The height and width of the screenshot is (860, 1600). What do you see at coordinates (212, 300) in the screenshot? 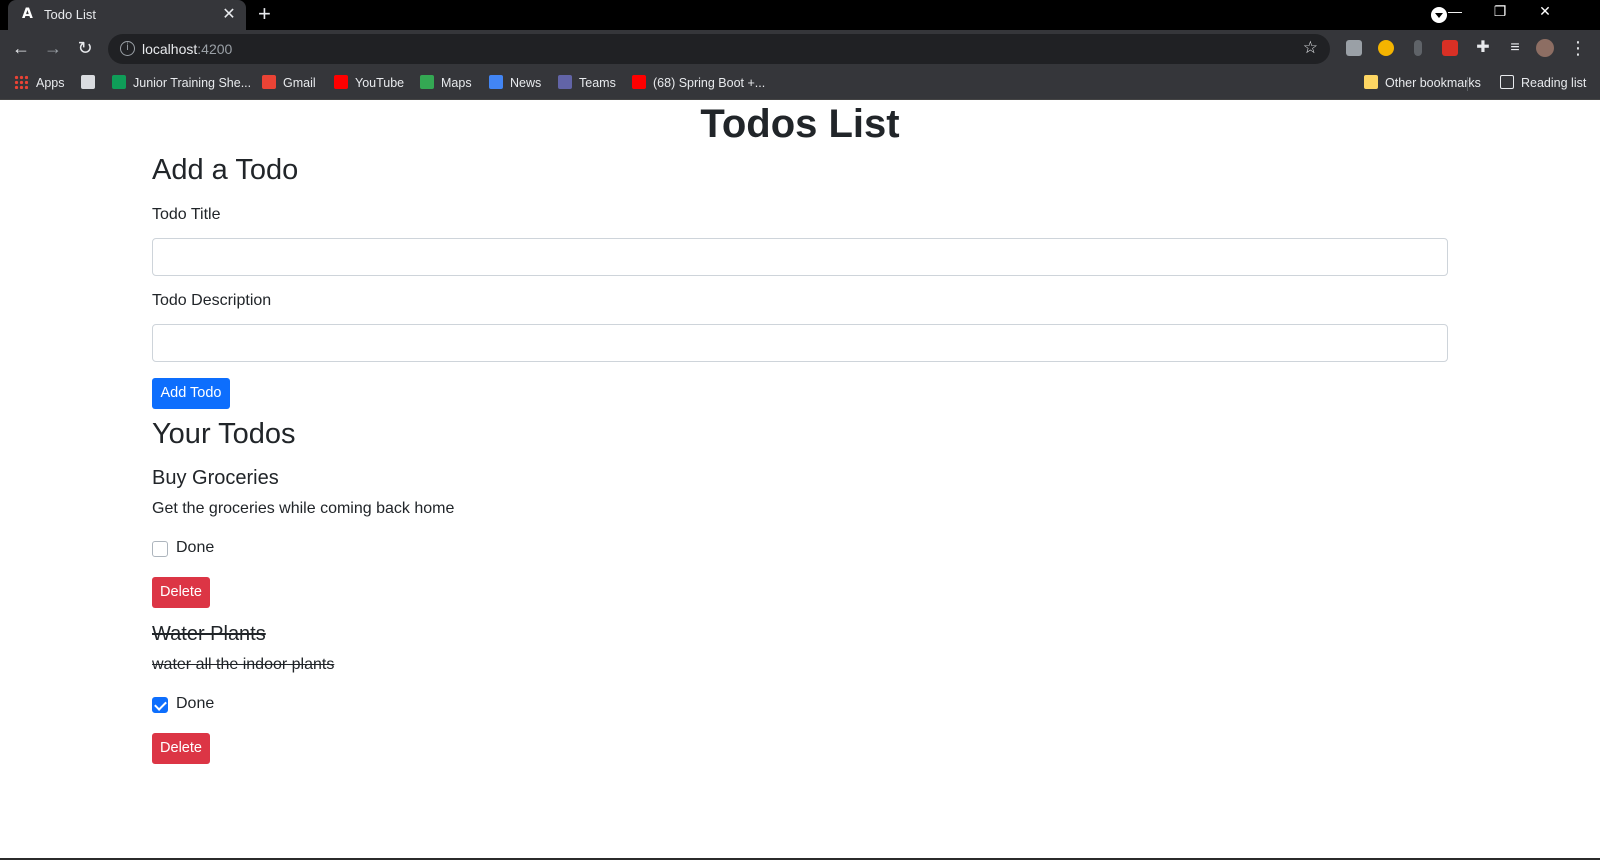
I see `todo-description-label: Todo Description` at bounding box center [212, 300].